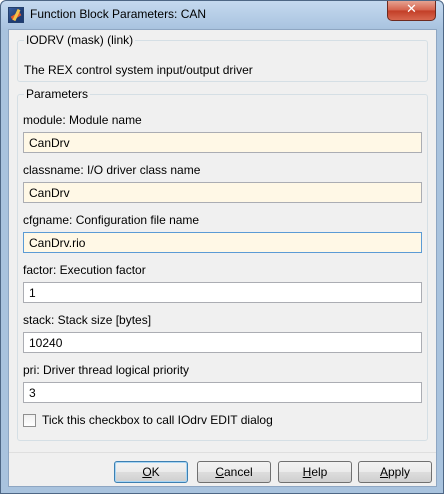 The image size is (444, 494). I want to click on help-button: Help, so click(315, 472).